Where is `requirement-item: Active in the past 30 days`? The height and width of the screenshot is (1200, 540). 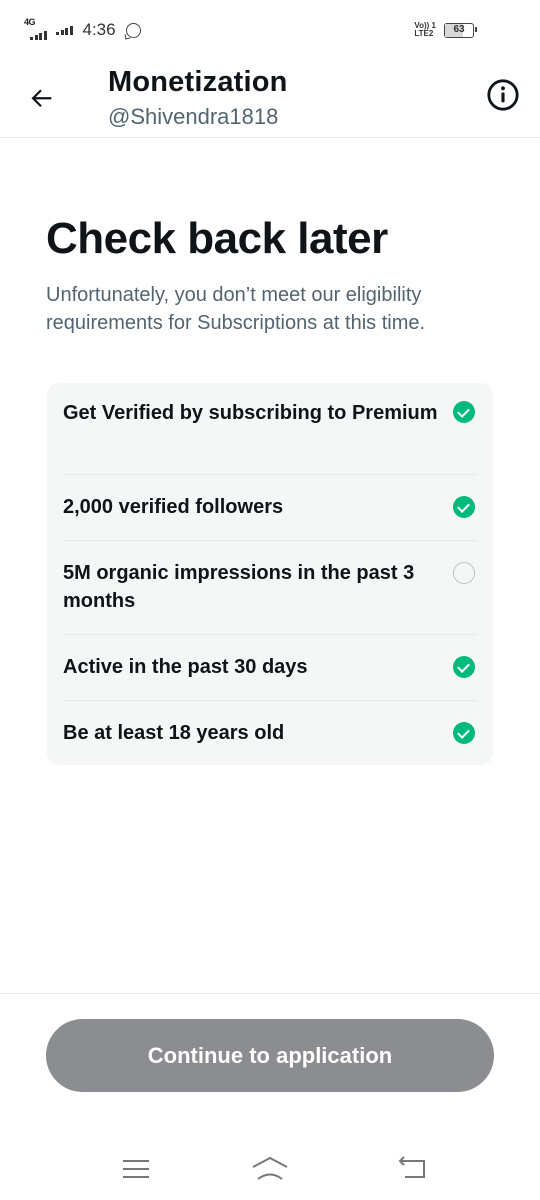
requirement-item: Active in the past 30 days is located at coordinates (270, 668).